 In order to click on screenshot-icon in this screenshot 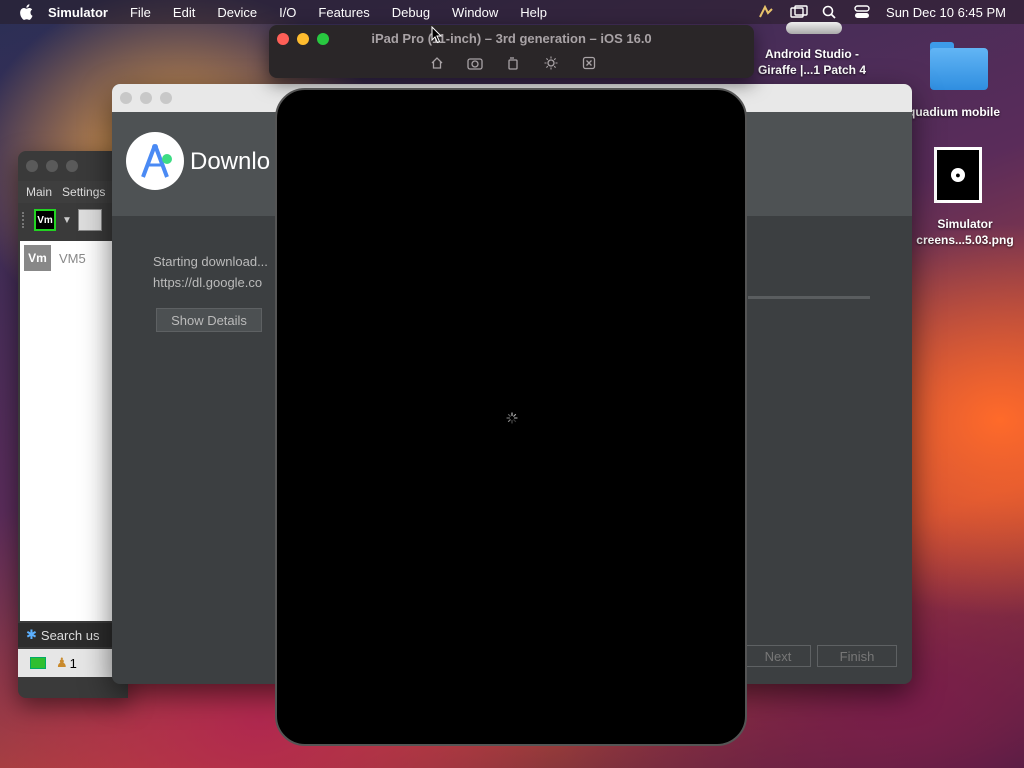, I will do `click(475, 63)`.